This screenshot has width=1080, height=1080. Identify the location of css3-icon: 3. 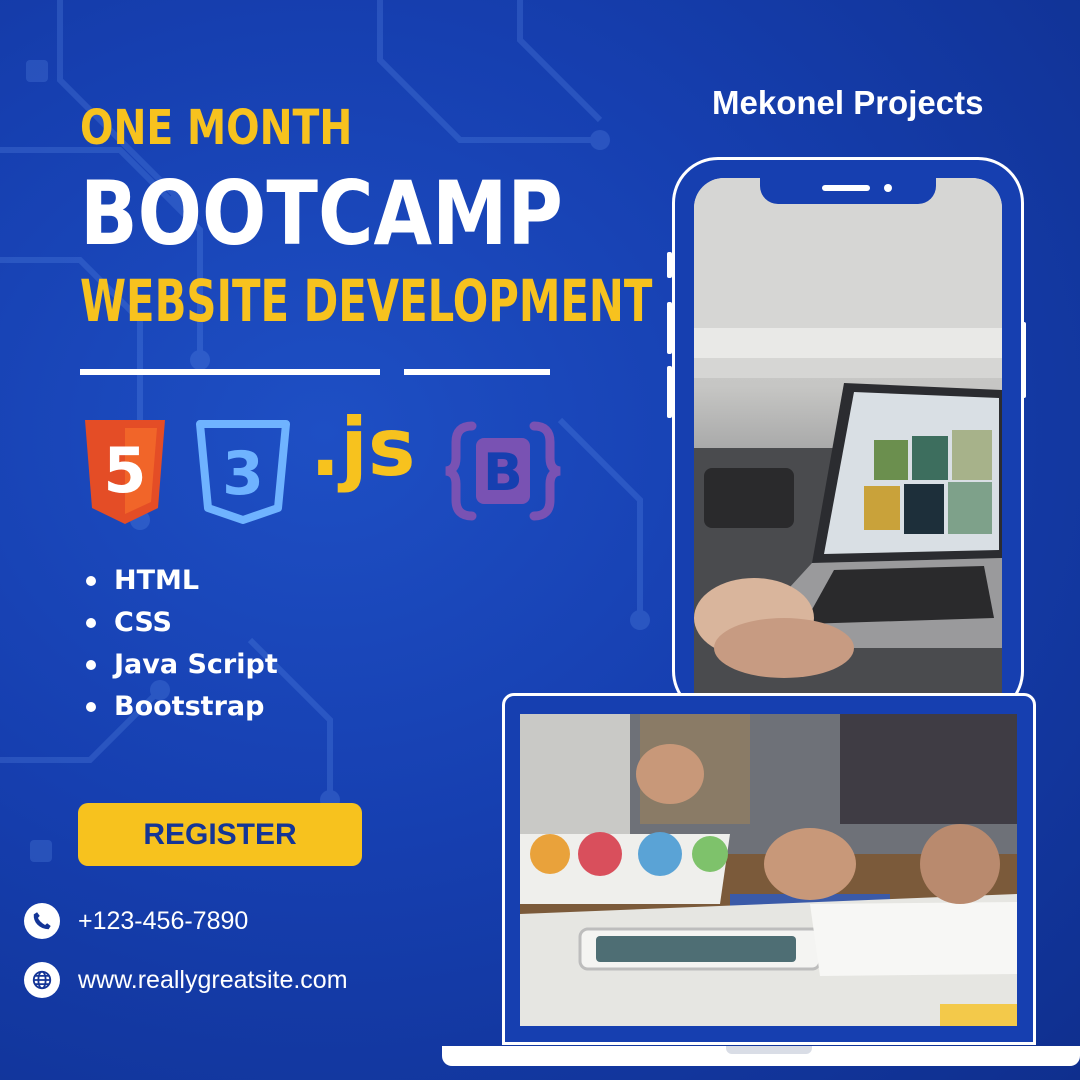
(243, 472).